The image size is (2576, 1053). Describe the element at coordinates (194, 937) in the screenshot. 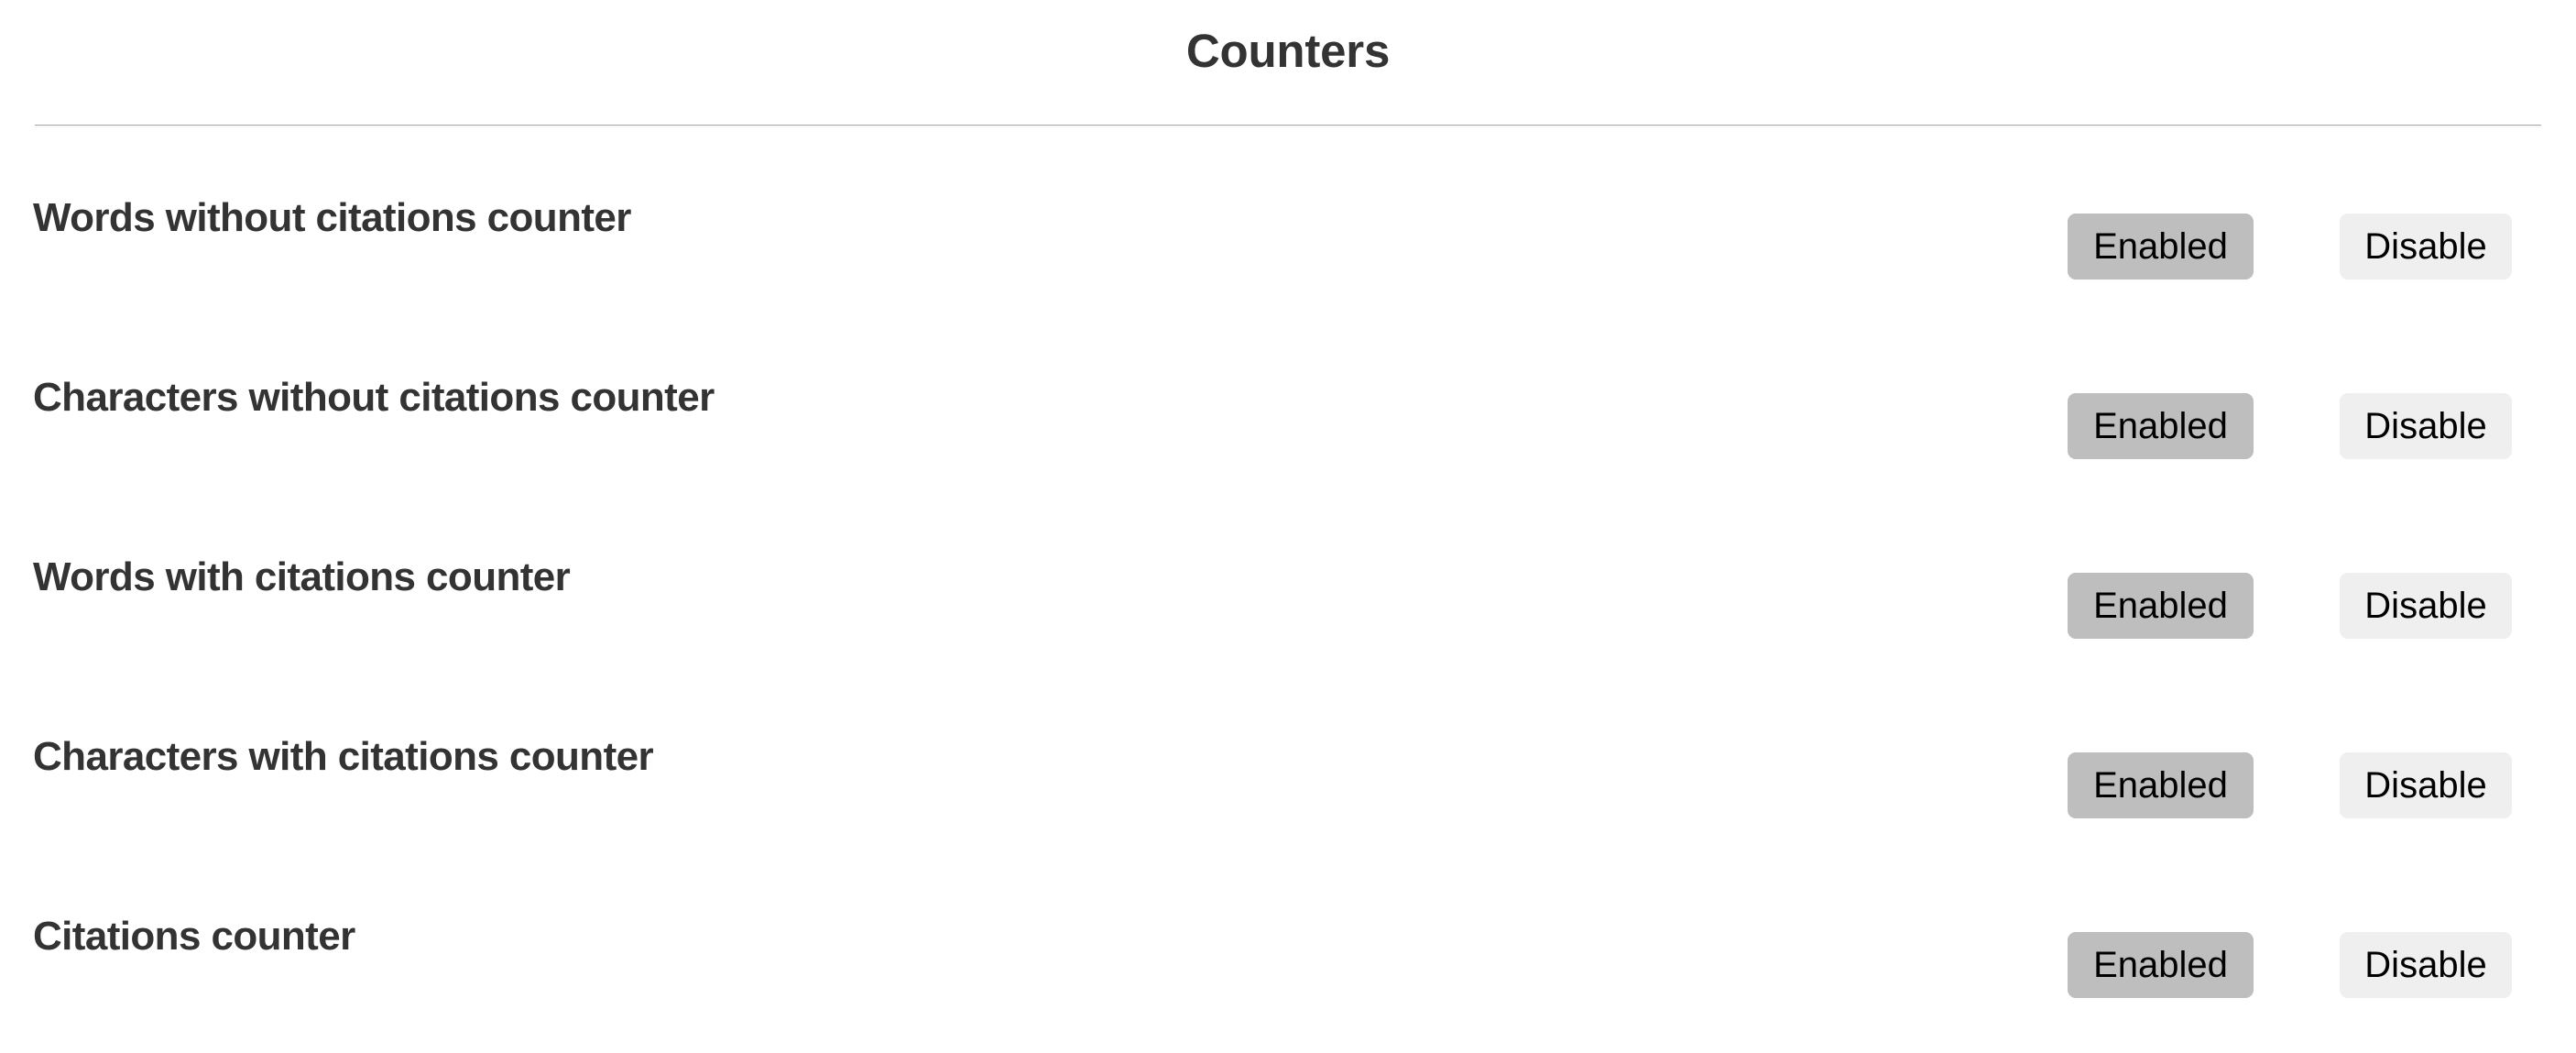

I see `setting-label: Citations counter` at that location.